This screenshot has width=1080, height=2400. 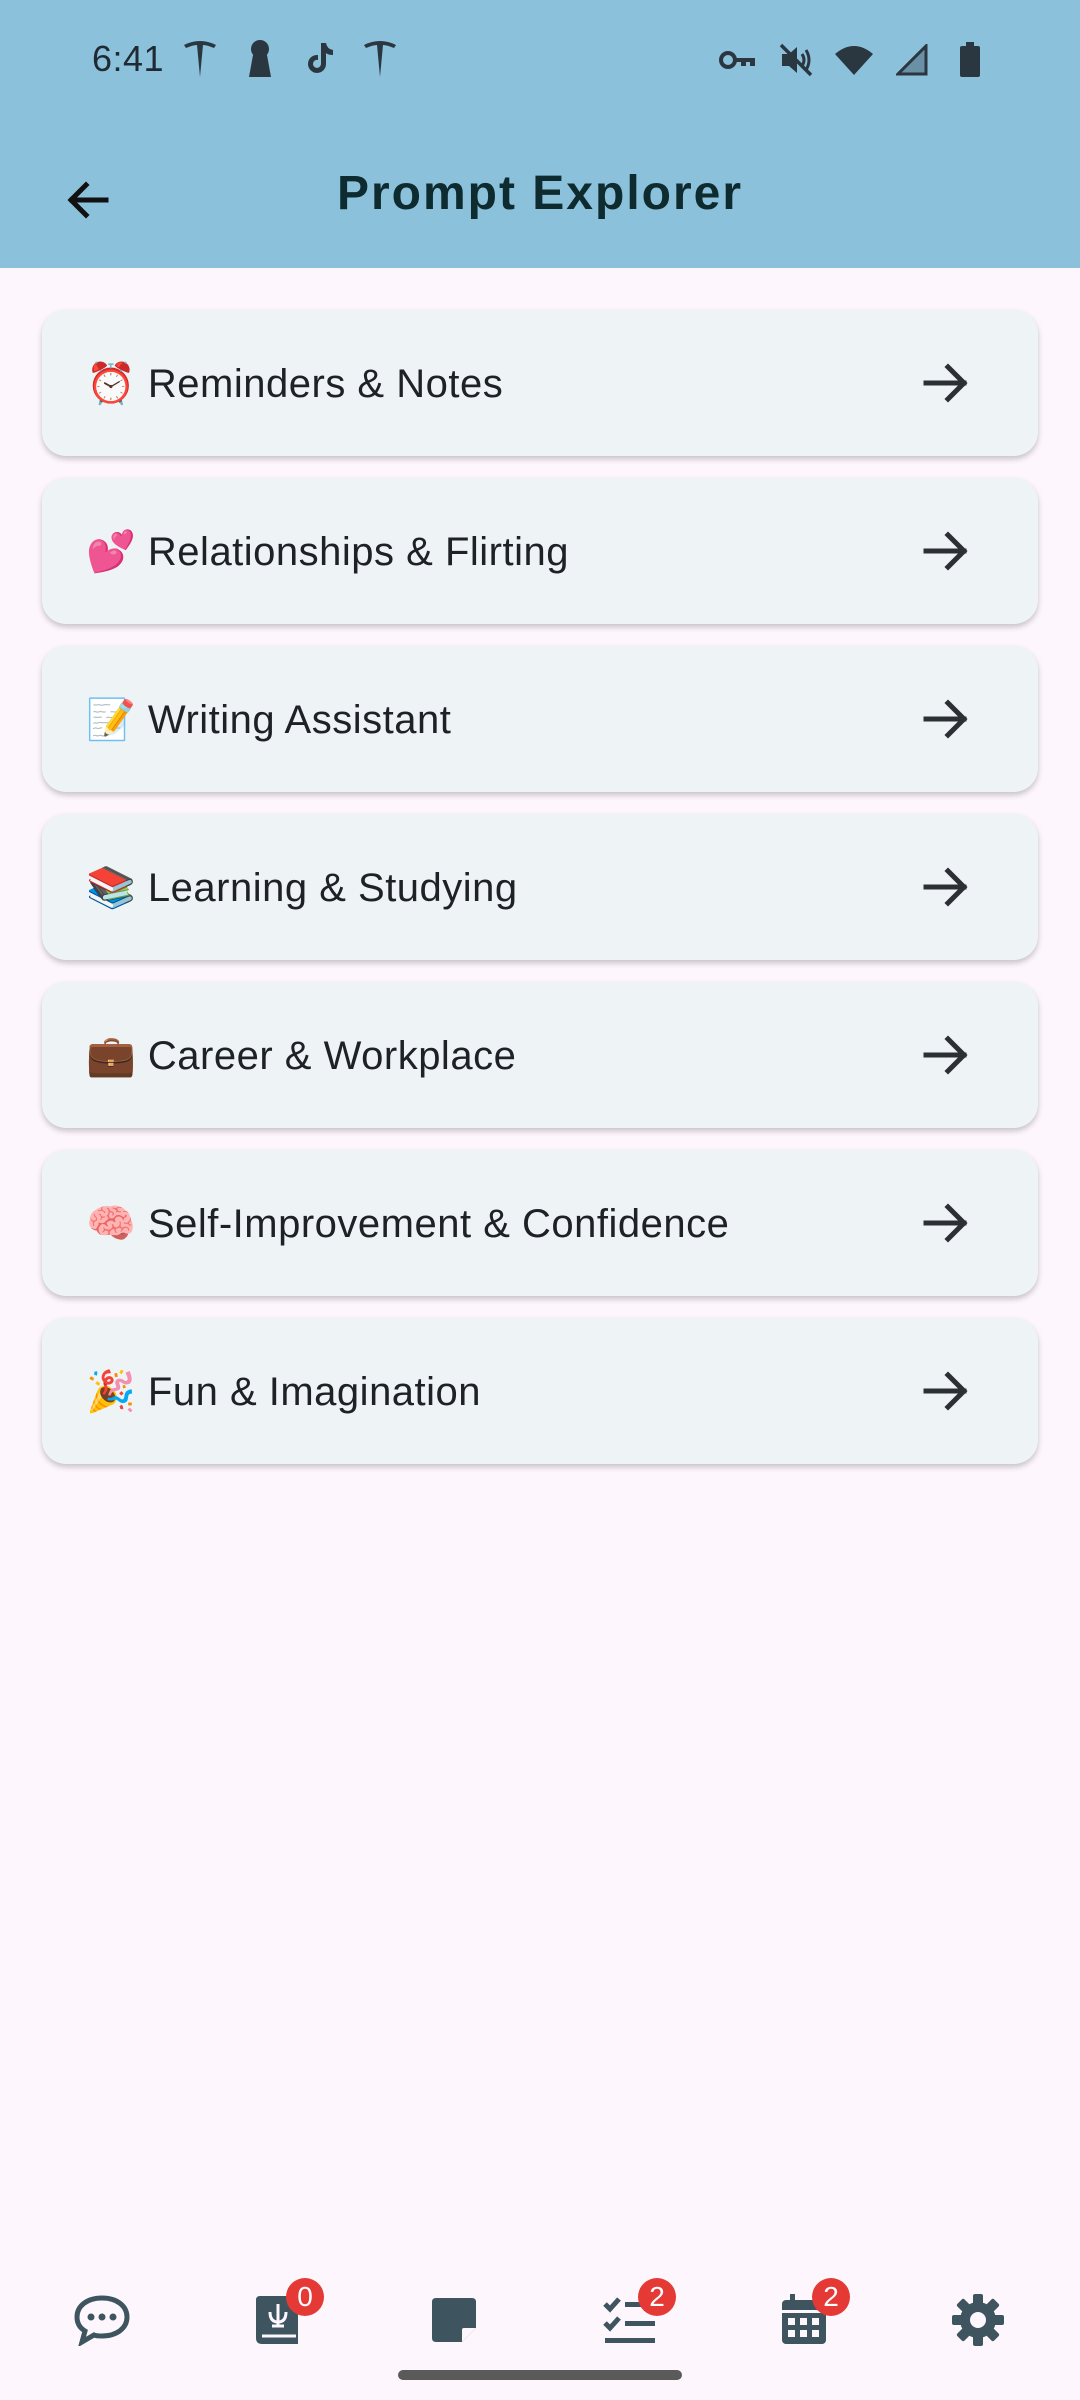 What do you see at coordinates (540, 2375) in the screenshot?
I see `home-indicator` at bounding box center [540, 2375].